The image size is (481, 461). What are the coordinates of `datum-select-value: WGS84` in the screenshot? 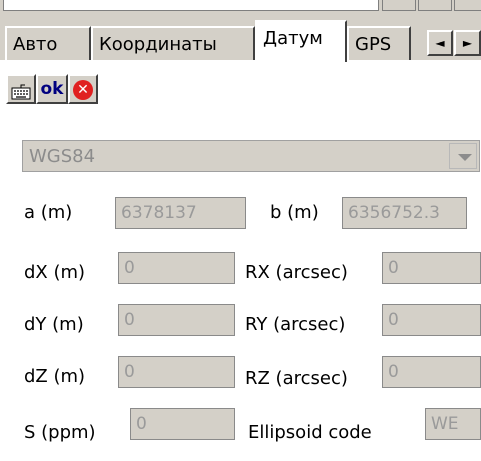 It's located at (62, 156).